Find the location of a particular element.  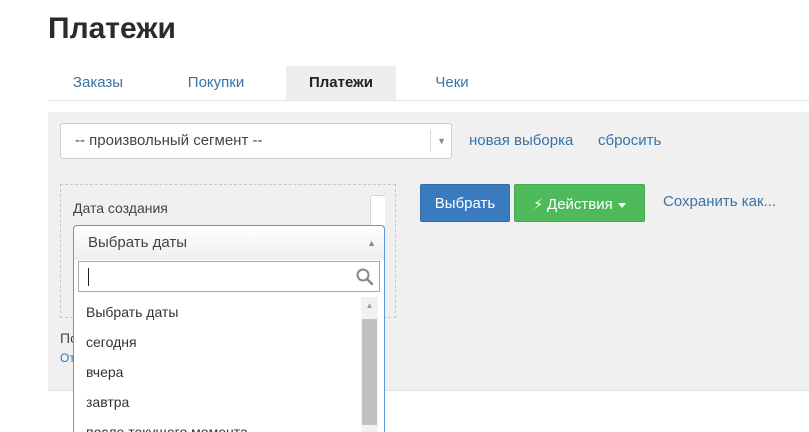

scroll-thumb is located at coordinates (369, 372).